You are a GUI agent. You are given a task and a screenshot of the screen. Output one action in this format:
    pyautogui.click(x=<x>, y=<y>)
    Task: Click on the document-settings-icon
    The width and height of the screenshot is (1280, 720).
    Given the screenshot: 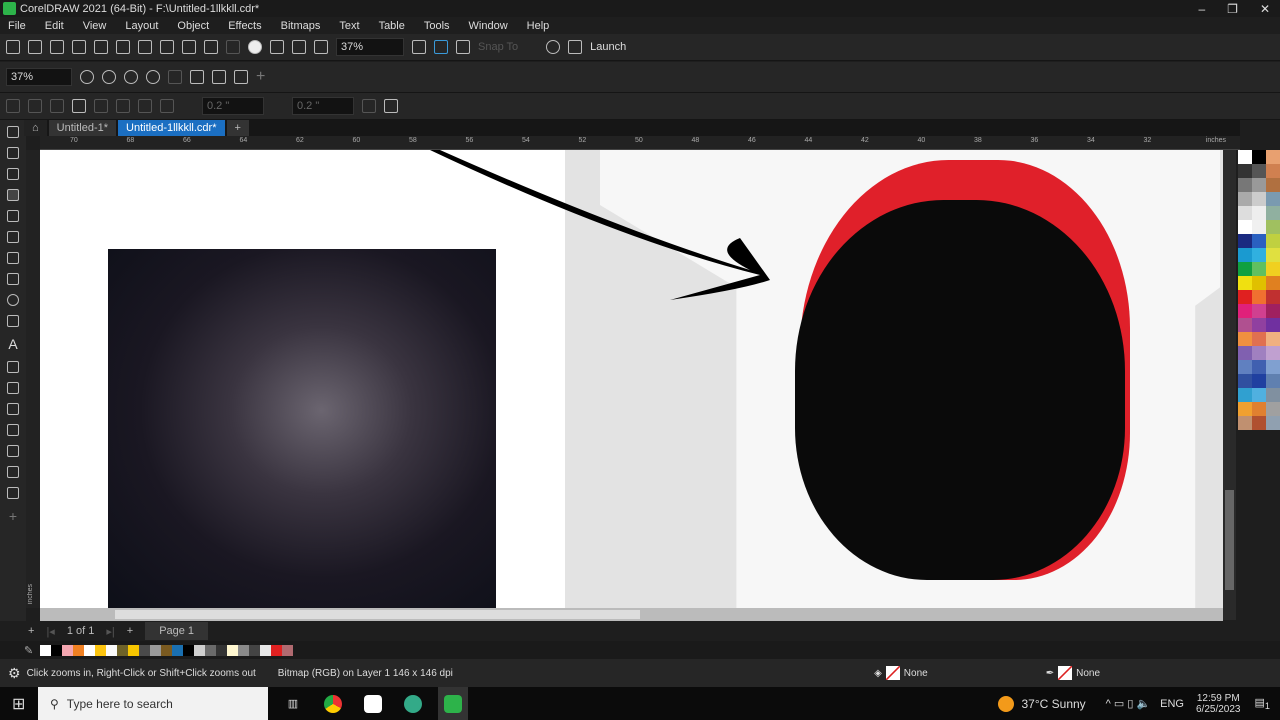 What is the action you would take?
    pyautogui.click(x=391, y=106)
    